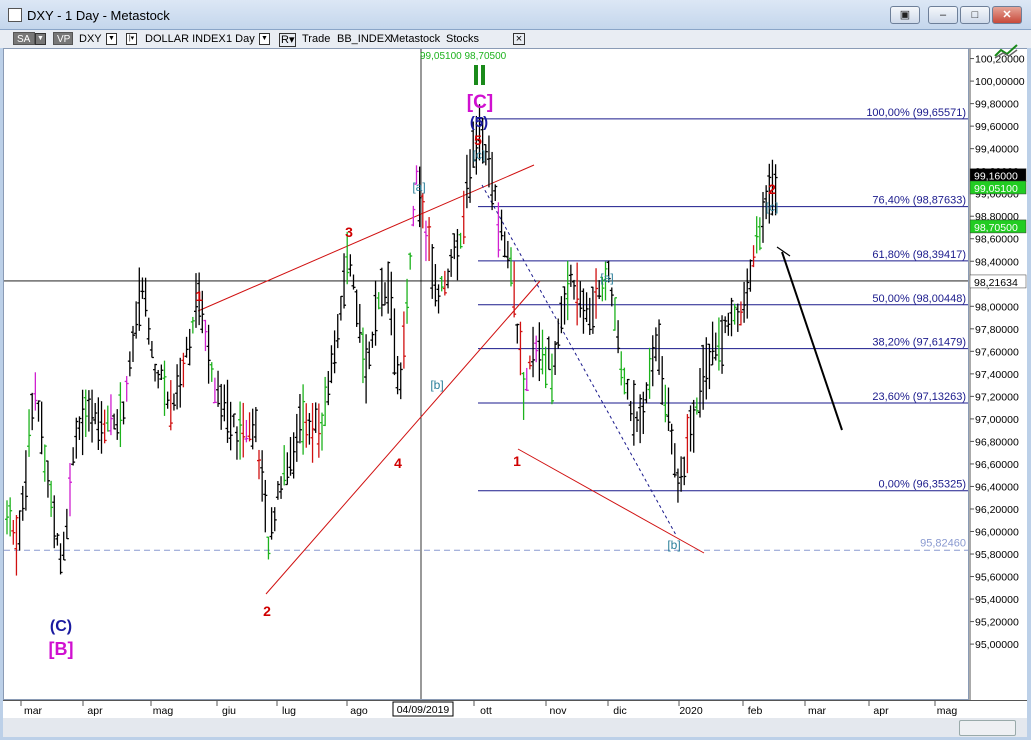 The image size is (1031, 740). What do you see at coordinates (63, 38) in the screenshot?
I see `vp-button: VP` at bounding box center [63, 38].